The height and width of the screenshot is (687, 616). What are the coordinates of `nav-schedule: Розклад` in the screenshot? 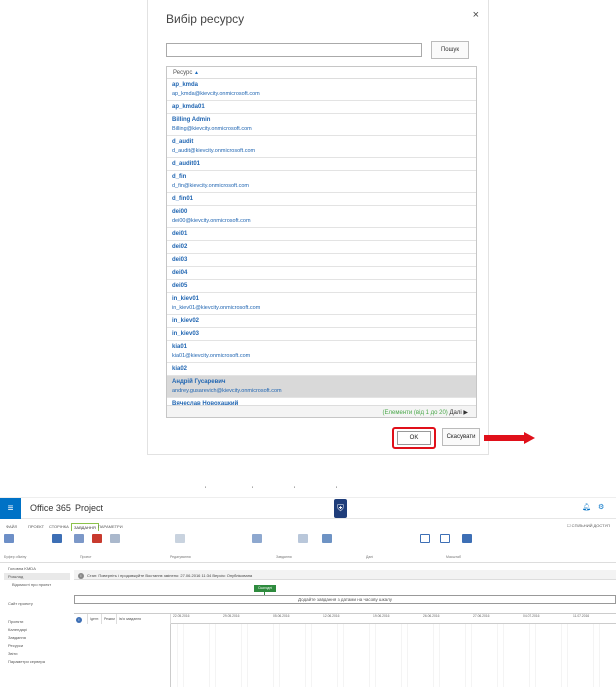 It's located at (37, 576).